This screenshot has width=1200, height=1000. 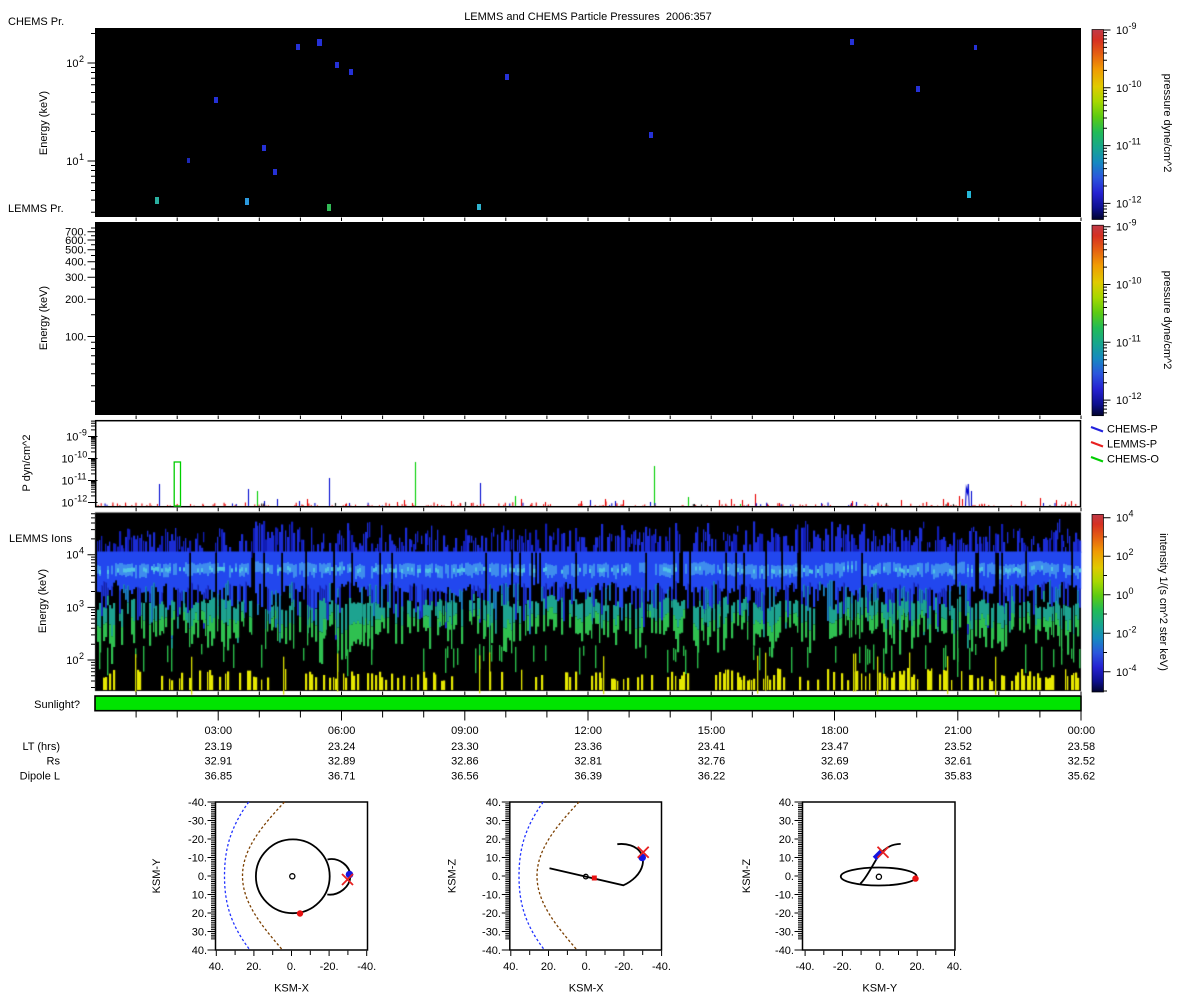 I want to click on svg-text: 35.62, so click(x=1082, y=777).